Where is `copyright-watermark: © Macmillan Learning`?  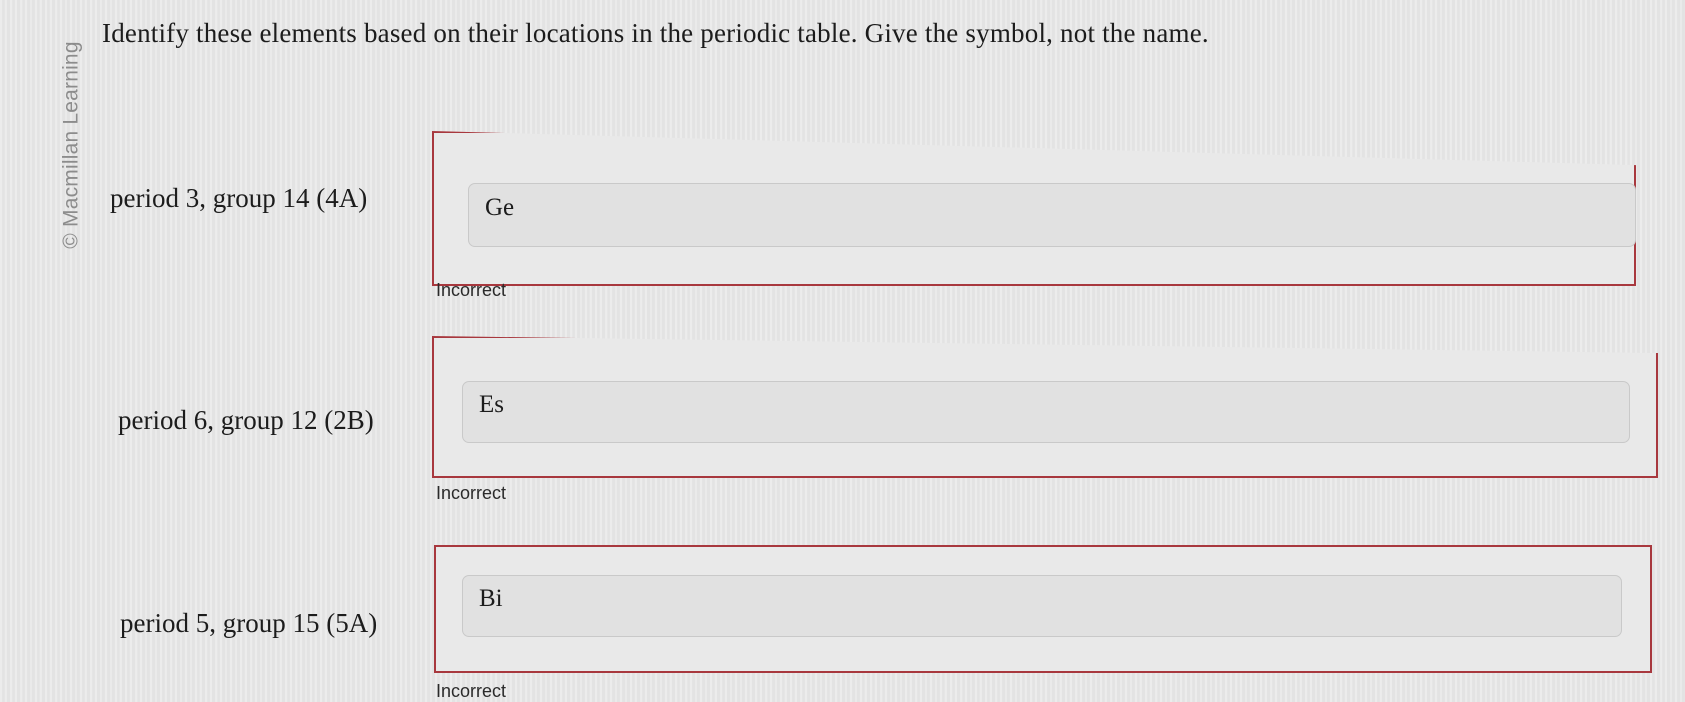 copyright-watermark: © Macmillan Learning is located at coordinates (72, 145).